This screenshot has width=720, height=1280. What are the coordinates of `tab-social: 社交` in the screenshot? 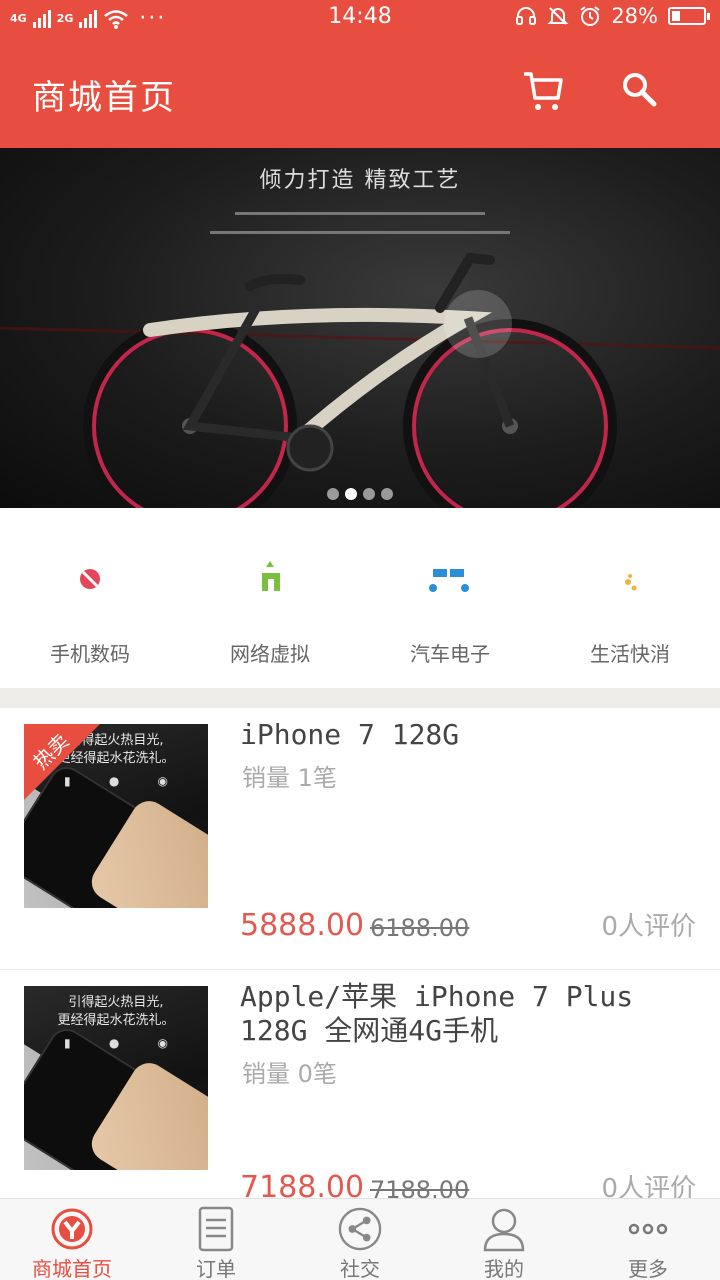 It's located at (360, 1239).